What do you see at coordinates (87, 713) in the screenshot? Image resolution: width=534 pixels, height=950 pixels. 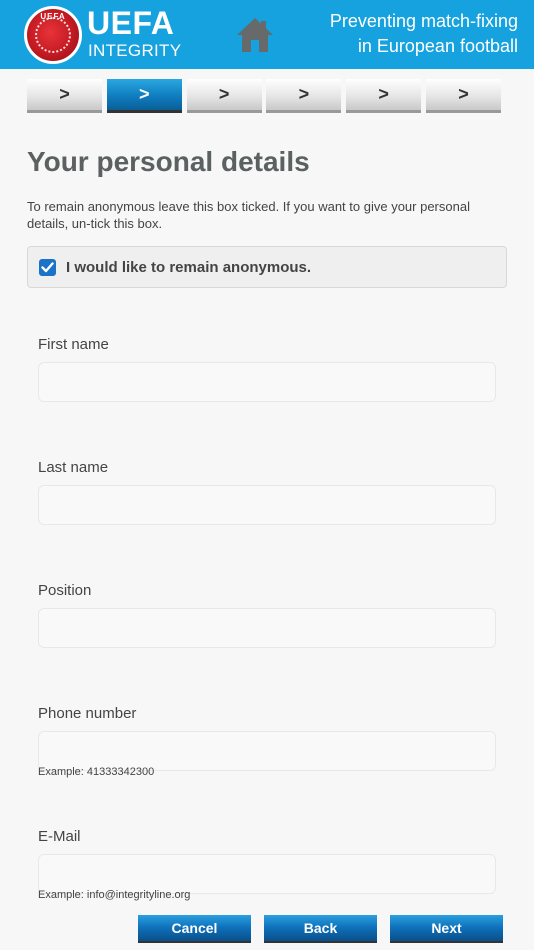 I see `phone-label: Phone number` at bounding box center [87, 713].